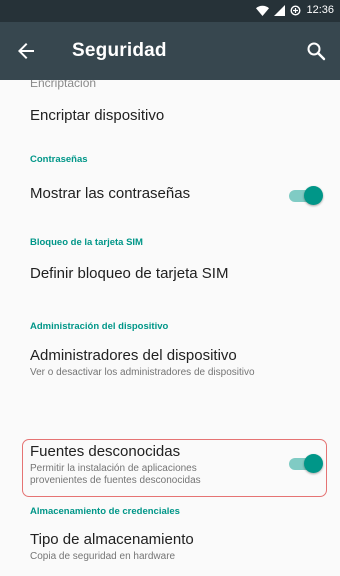 The height and width of the screenshot is (576, 340). What do you see at coordinates (63, 85) in the screenshot?
I see `section-header-encryption: Encriptación` at bounding box center [63, 85].